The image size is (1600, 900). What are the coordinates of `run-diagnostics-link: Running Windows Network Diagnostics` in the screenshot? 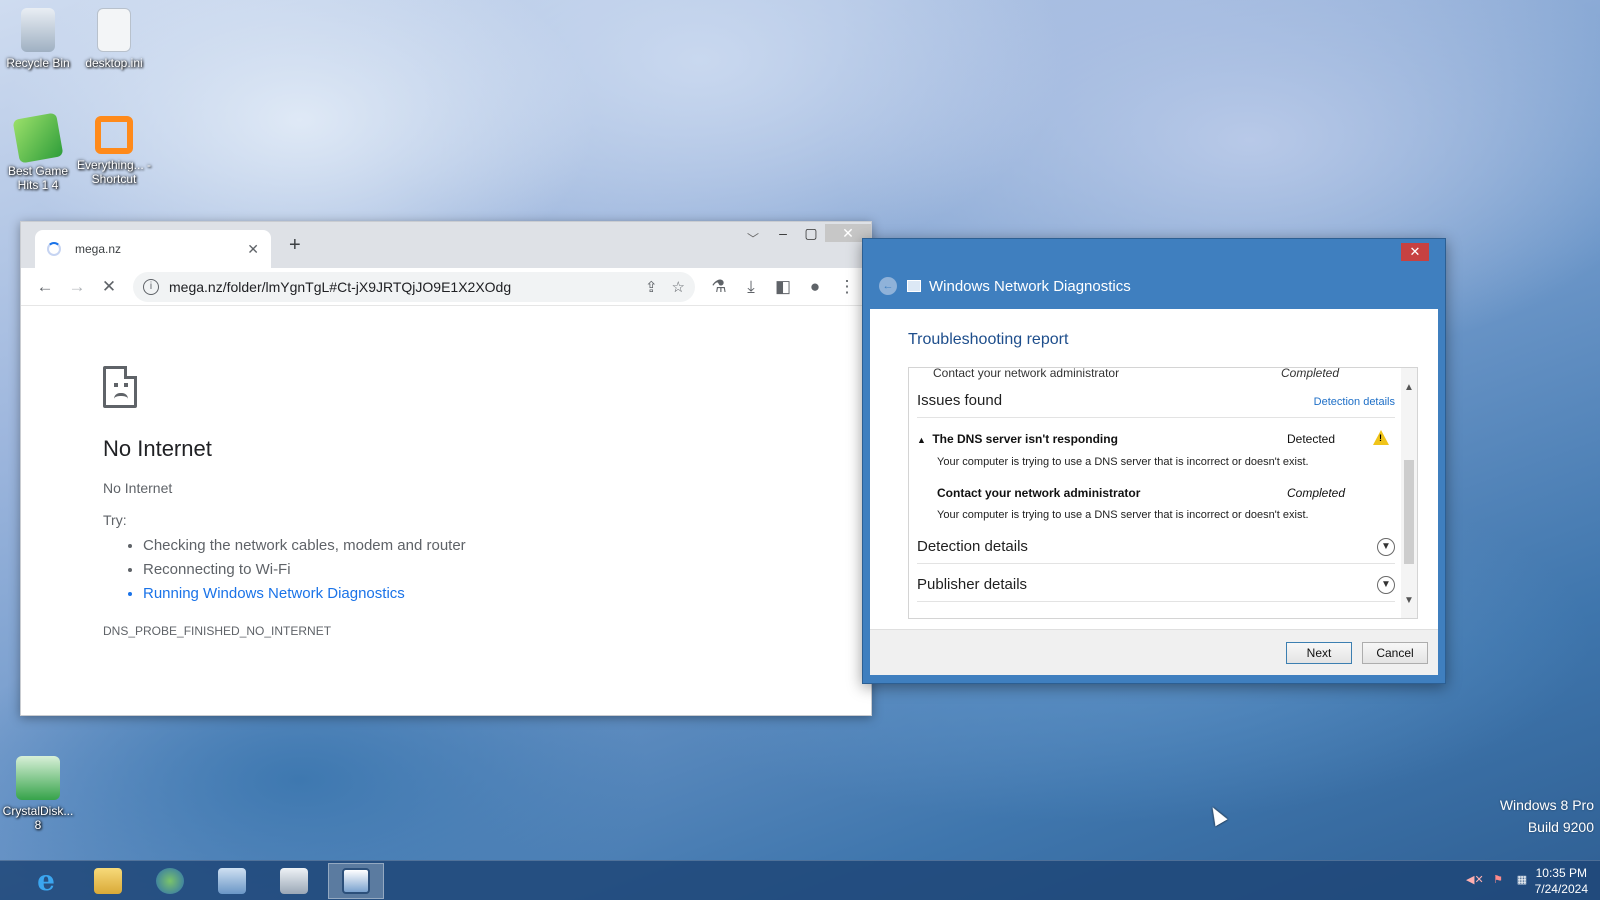 It's located at (507, 594).